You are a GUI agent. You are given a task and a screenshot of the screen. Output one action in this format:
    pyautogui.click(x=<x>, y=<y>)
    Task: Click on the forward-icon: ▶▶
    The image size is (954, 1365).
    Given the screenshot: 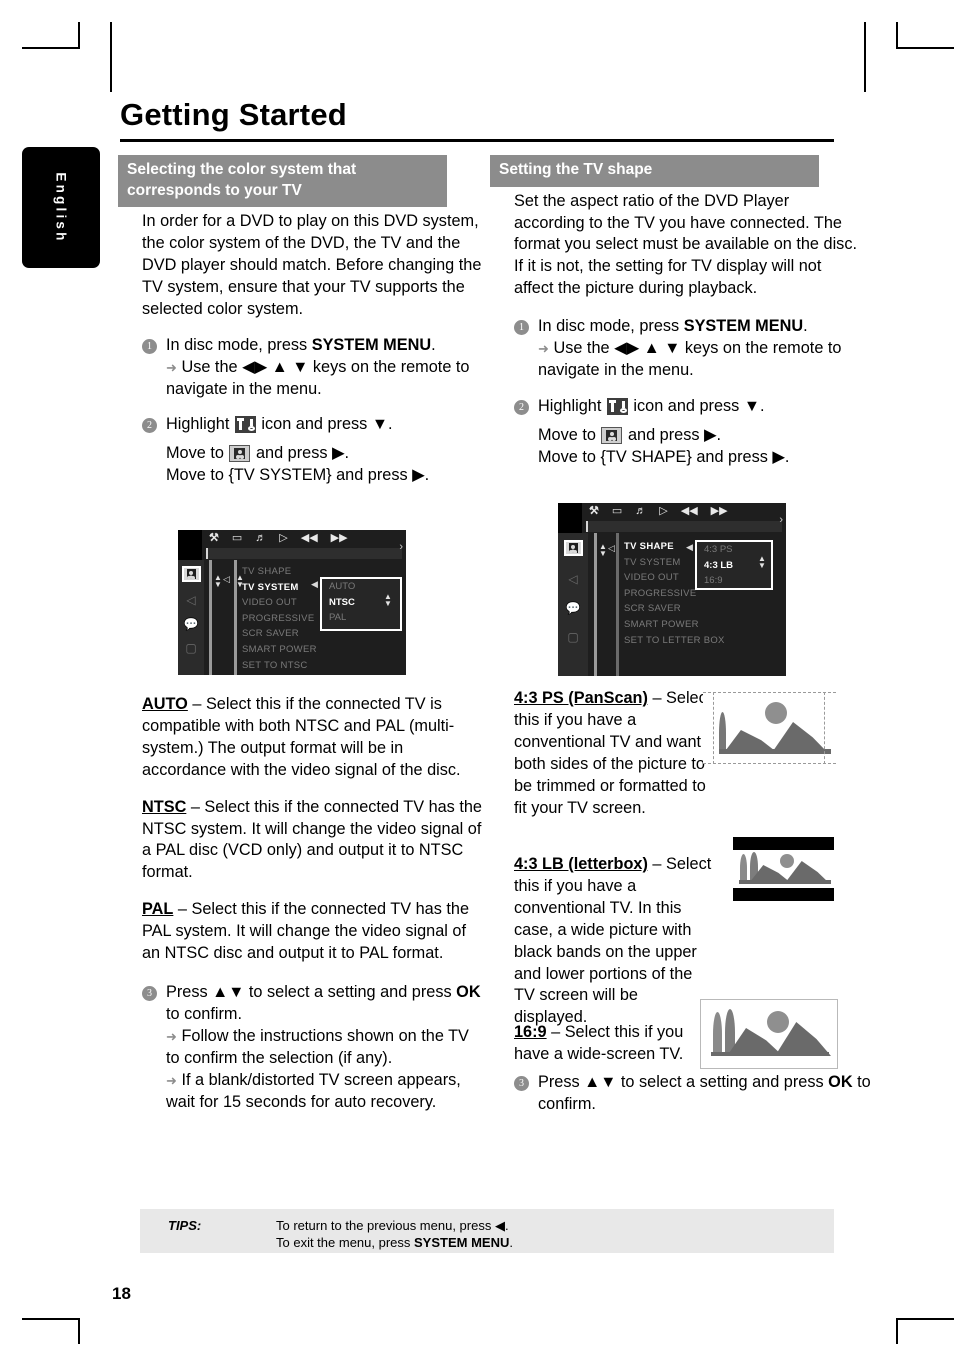 What is the action you would take?
    pyautogui.click(x=719, y=511)
    